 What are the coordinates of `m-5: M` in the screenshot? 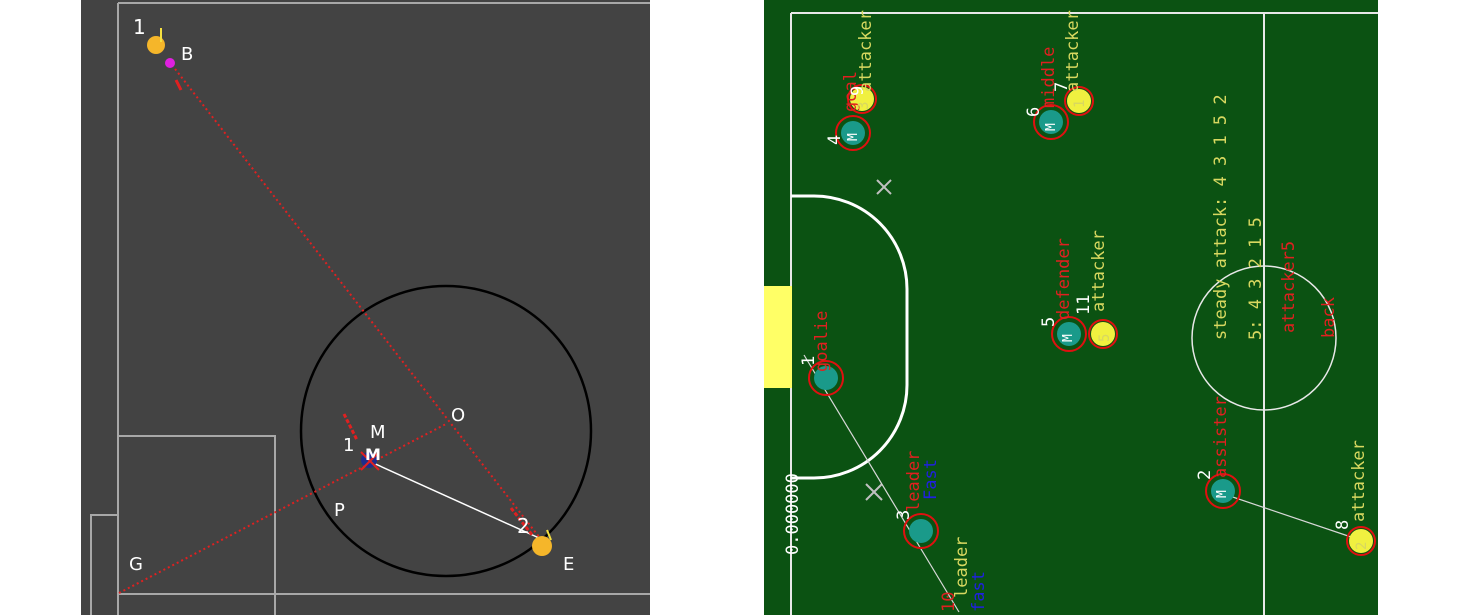 It's located at (1068, 338).